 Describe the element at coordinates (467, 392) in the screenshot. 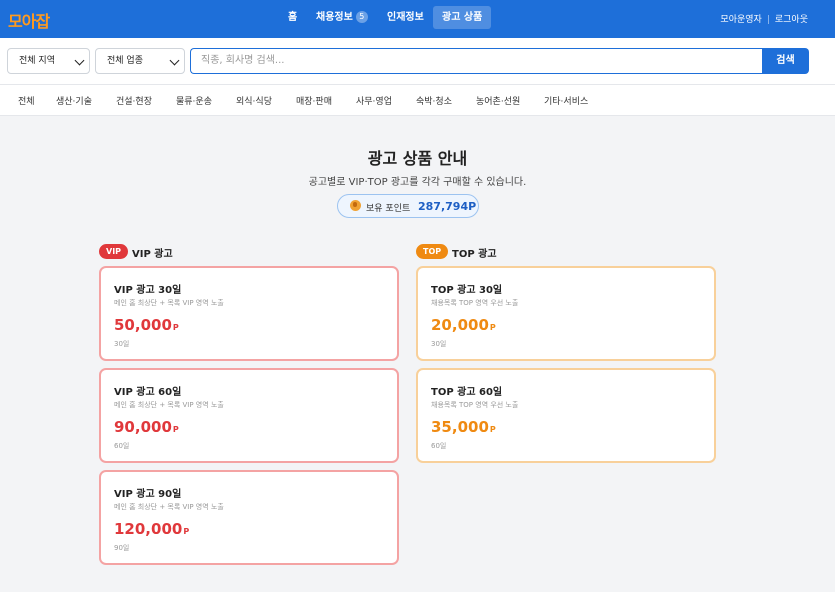

I see `product-name: TOP 광고 60일` at that location.